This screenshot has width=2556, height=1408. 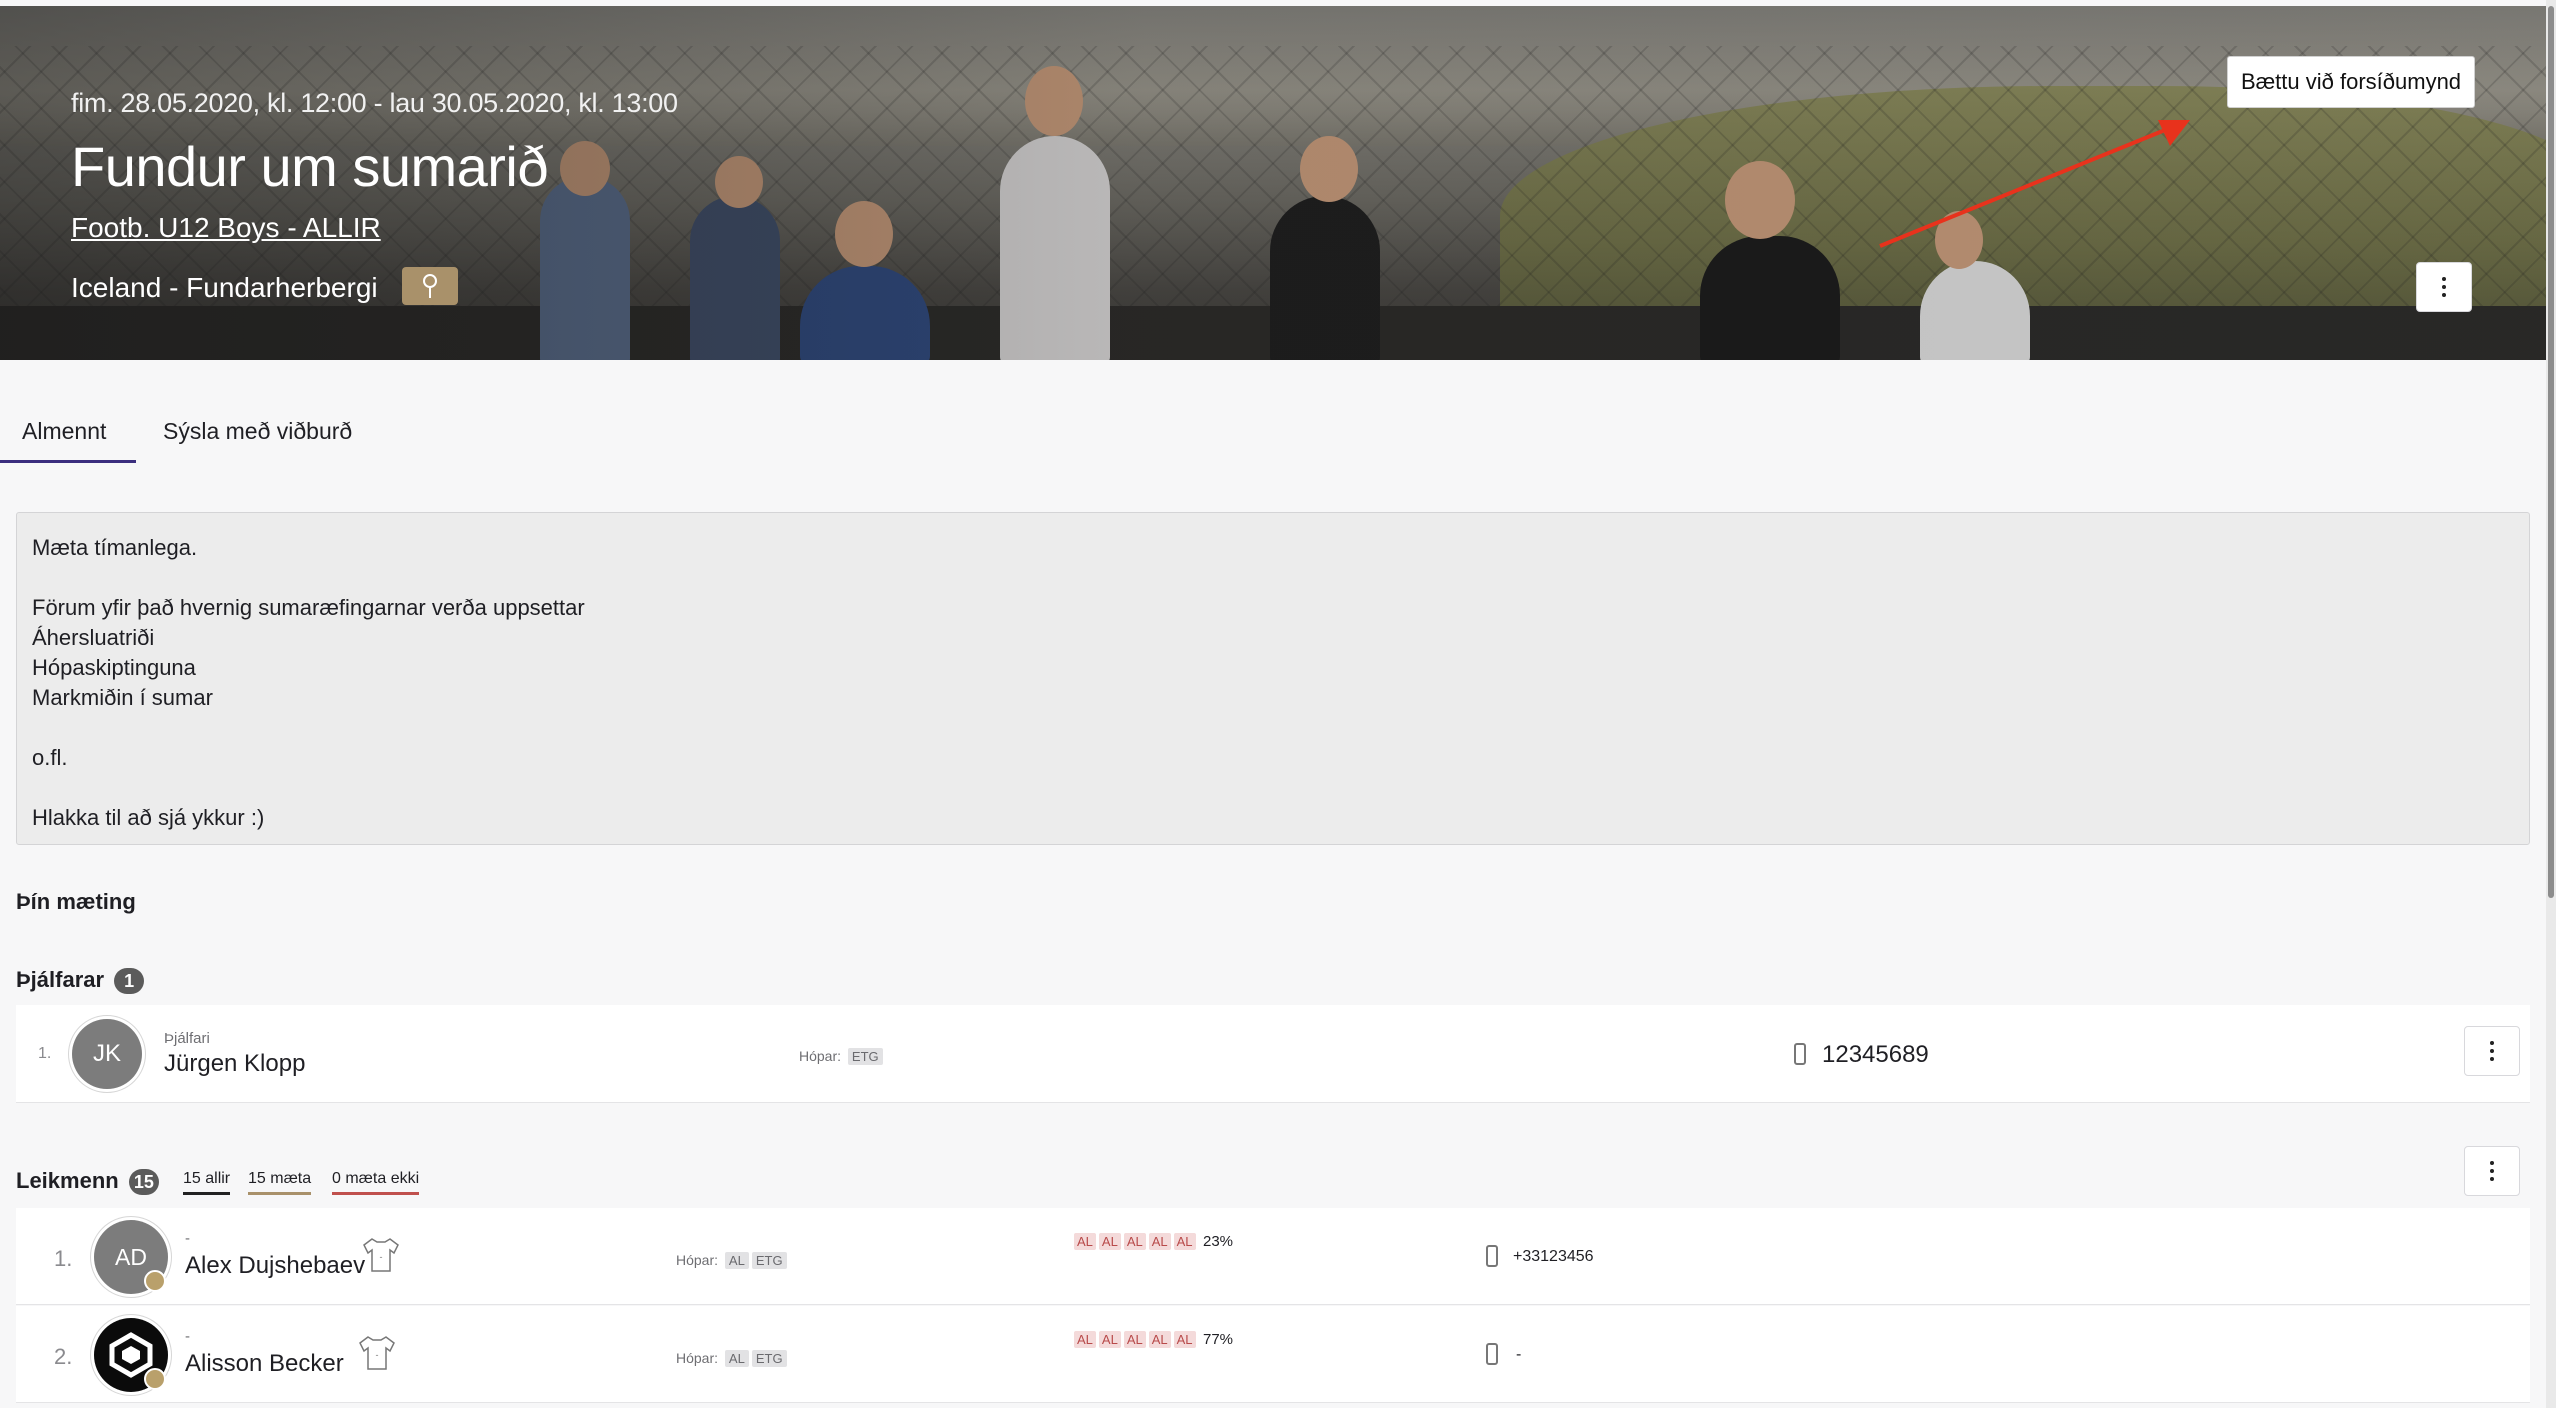 What do you see at coordinates (1519, 1354) in the screenshot?
I see `member-phone: -` at bounding box center [1519, 1354].